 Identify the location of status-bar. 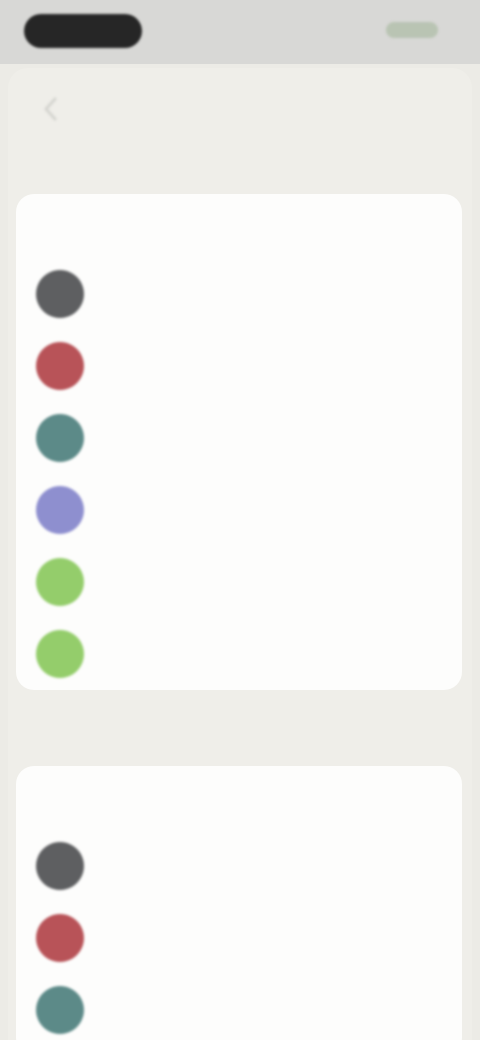
(240, 32).